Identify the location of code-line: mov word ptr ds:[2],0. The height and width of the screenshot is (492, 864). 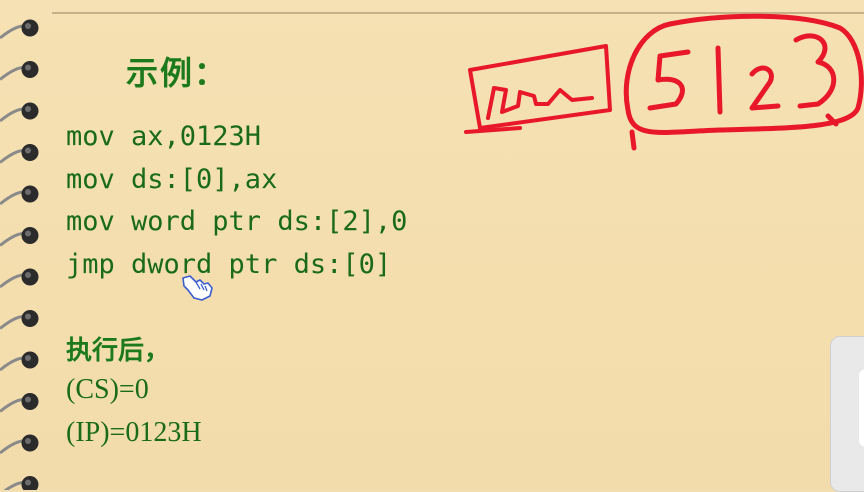
(237, 221).